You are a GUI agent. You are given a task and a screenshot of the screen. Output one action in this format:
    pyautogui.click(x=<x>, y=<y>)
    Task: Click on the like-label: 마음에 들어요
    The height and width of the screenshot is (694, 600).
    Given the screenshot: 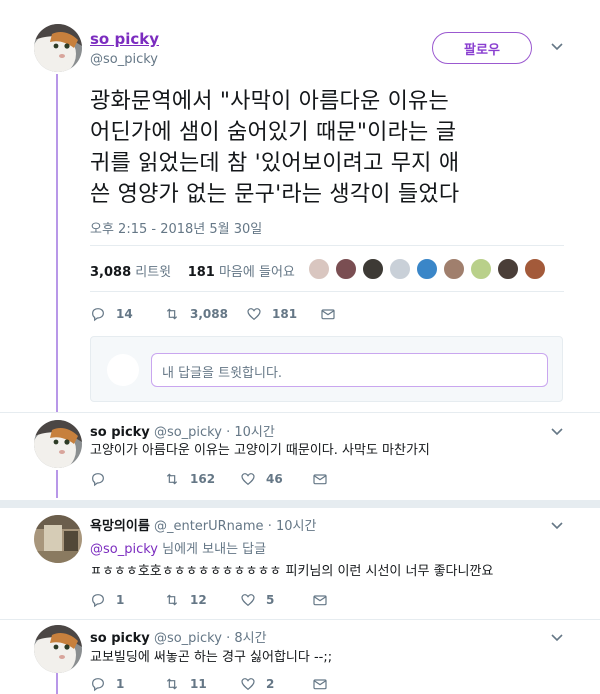 What is the action you would take?
    pyautogui.click(x=257, y=272)
    